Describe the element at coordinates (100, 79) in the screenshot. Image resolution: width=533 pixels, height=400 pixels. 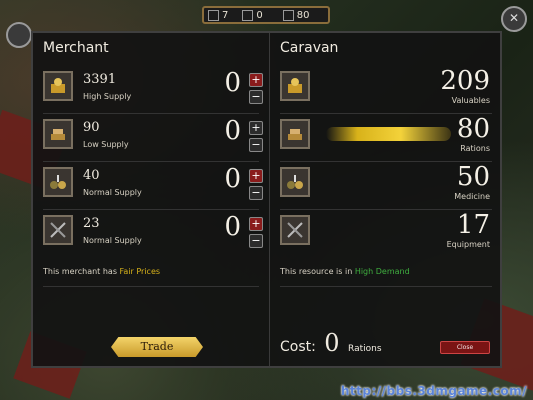
I see `merchant-quantity: 3391` at that location.